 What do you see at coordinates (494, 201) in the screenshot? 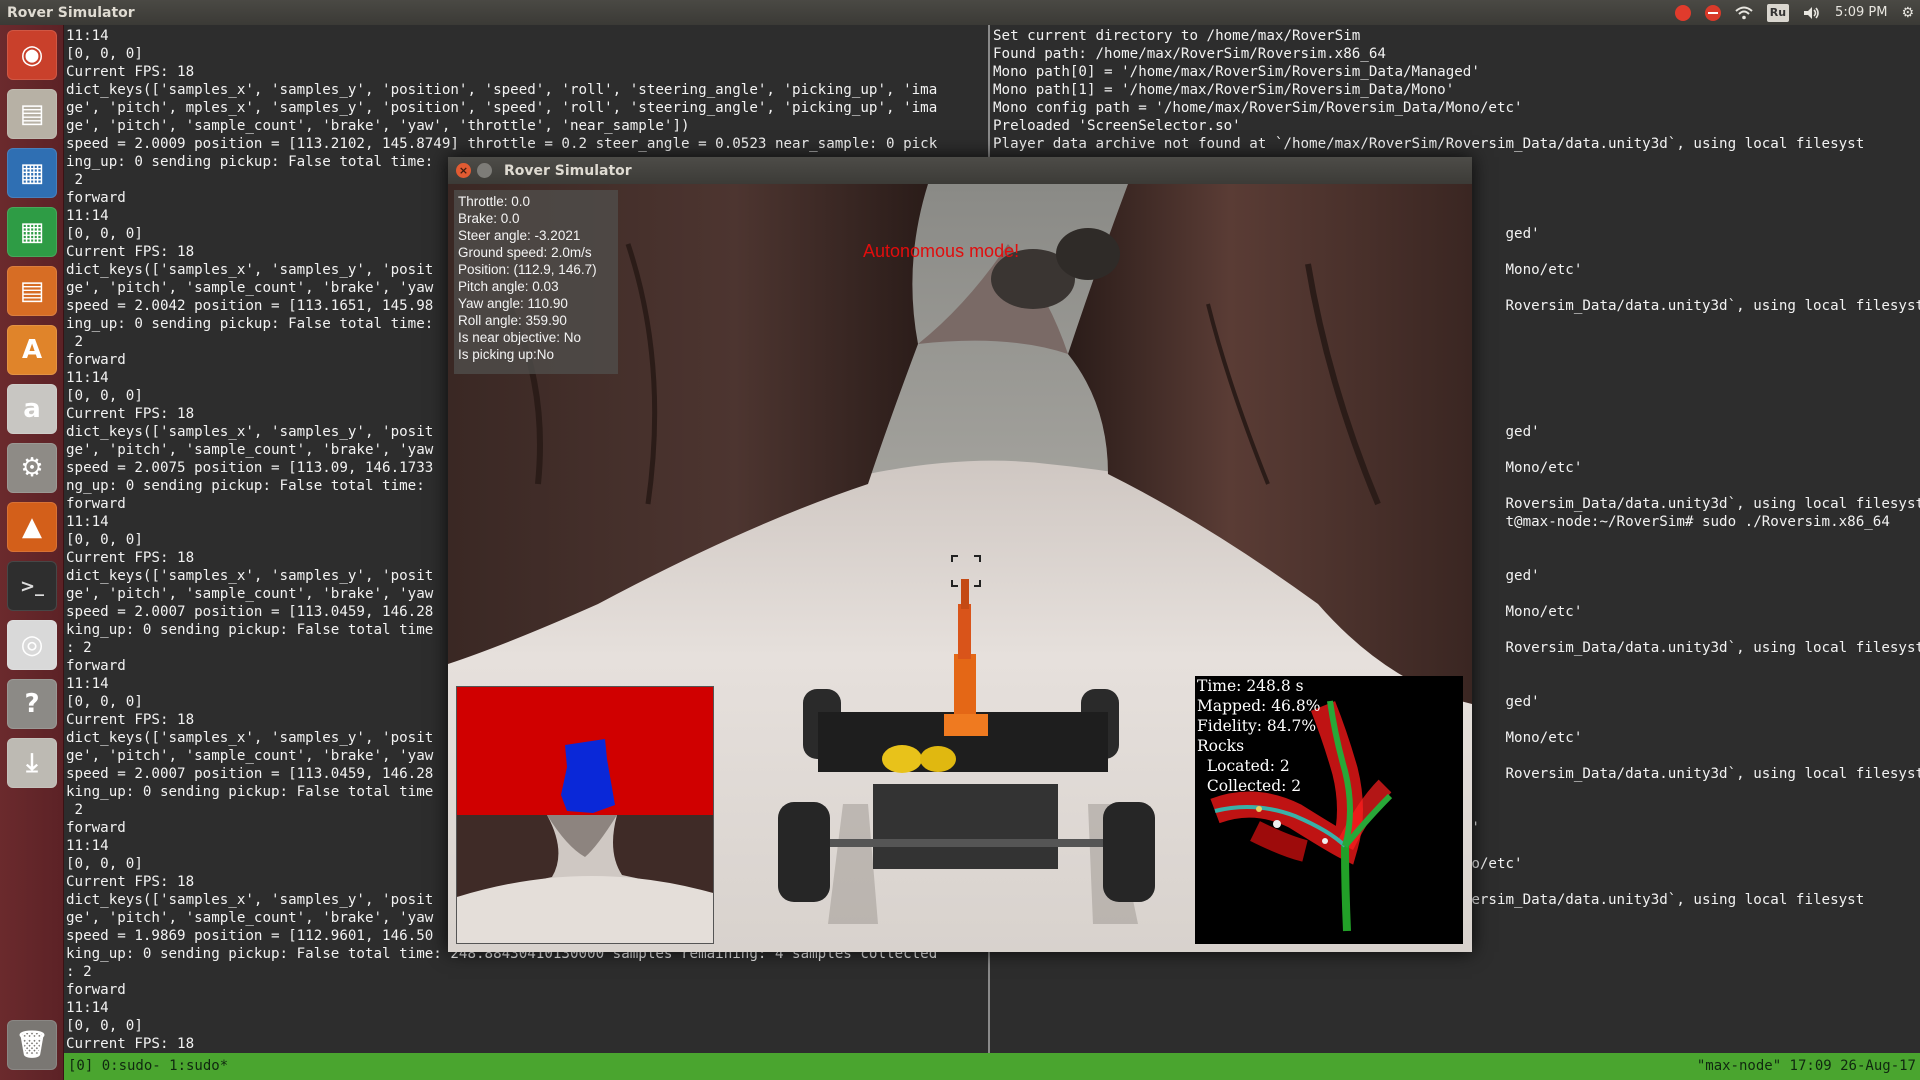
I see `telemetry-line: Throttle: 0.0` at bounding box center [494, 201].